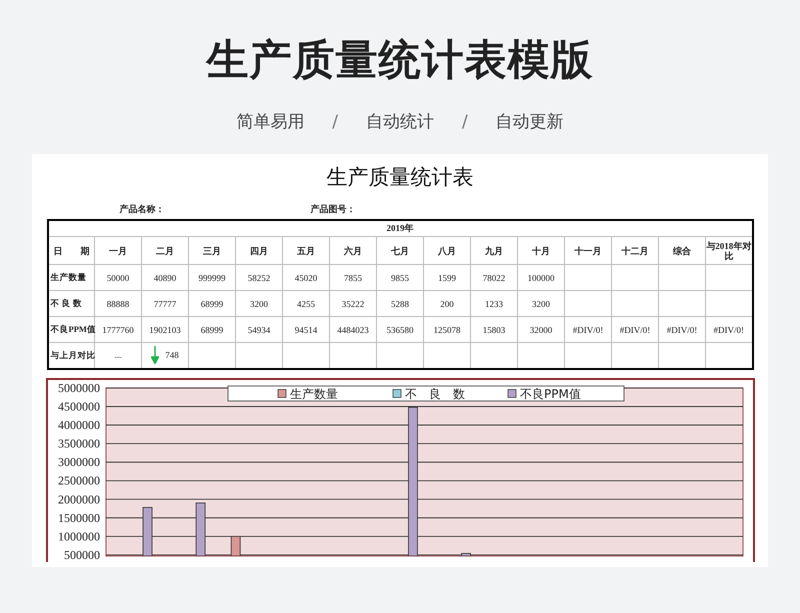 Image resolution: width=800 pixels, height=613 pixels. I want to click on header-cell: 三月, so click(212, 250).